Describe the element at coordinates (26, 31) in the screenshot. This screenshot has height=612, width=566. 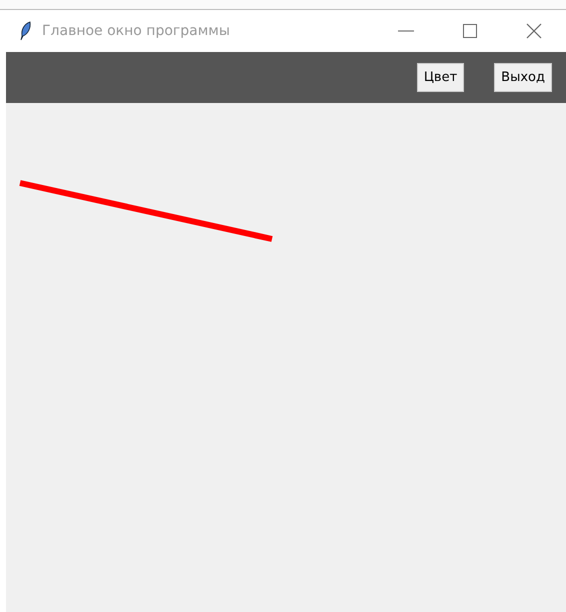
I see `feather-icon` at that location.